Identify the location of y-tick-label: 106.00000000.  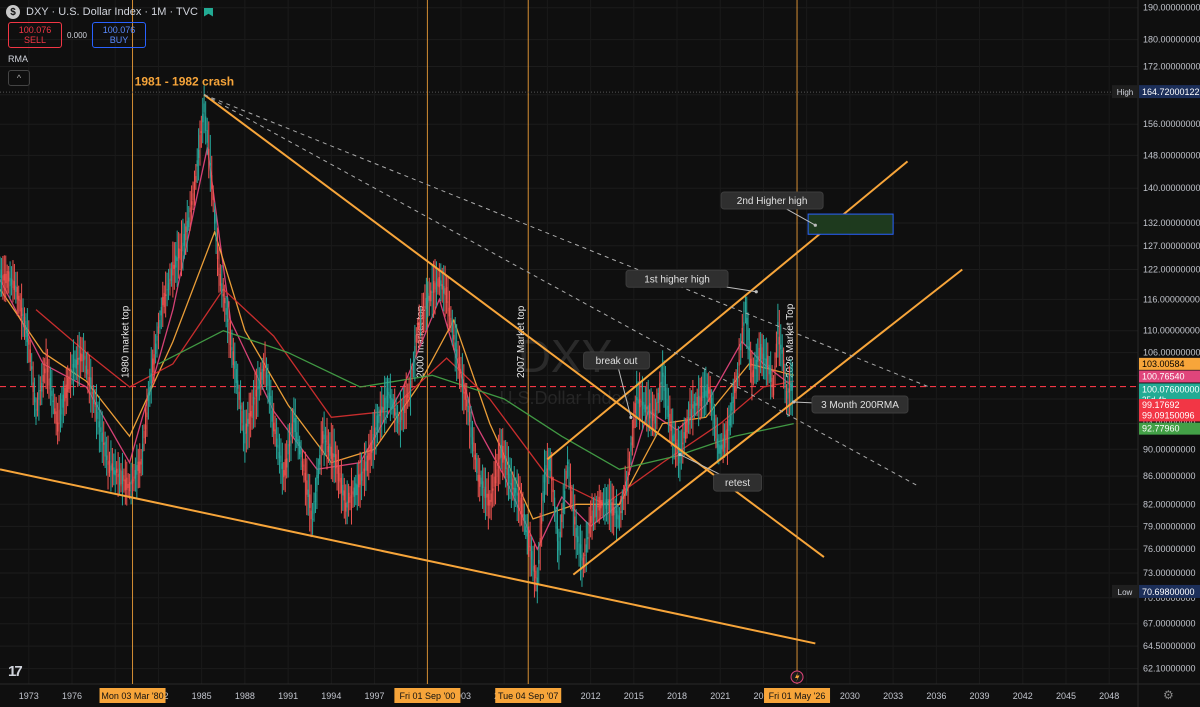
(1171, 353).